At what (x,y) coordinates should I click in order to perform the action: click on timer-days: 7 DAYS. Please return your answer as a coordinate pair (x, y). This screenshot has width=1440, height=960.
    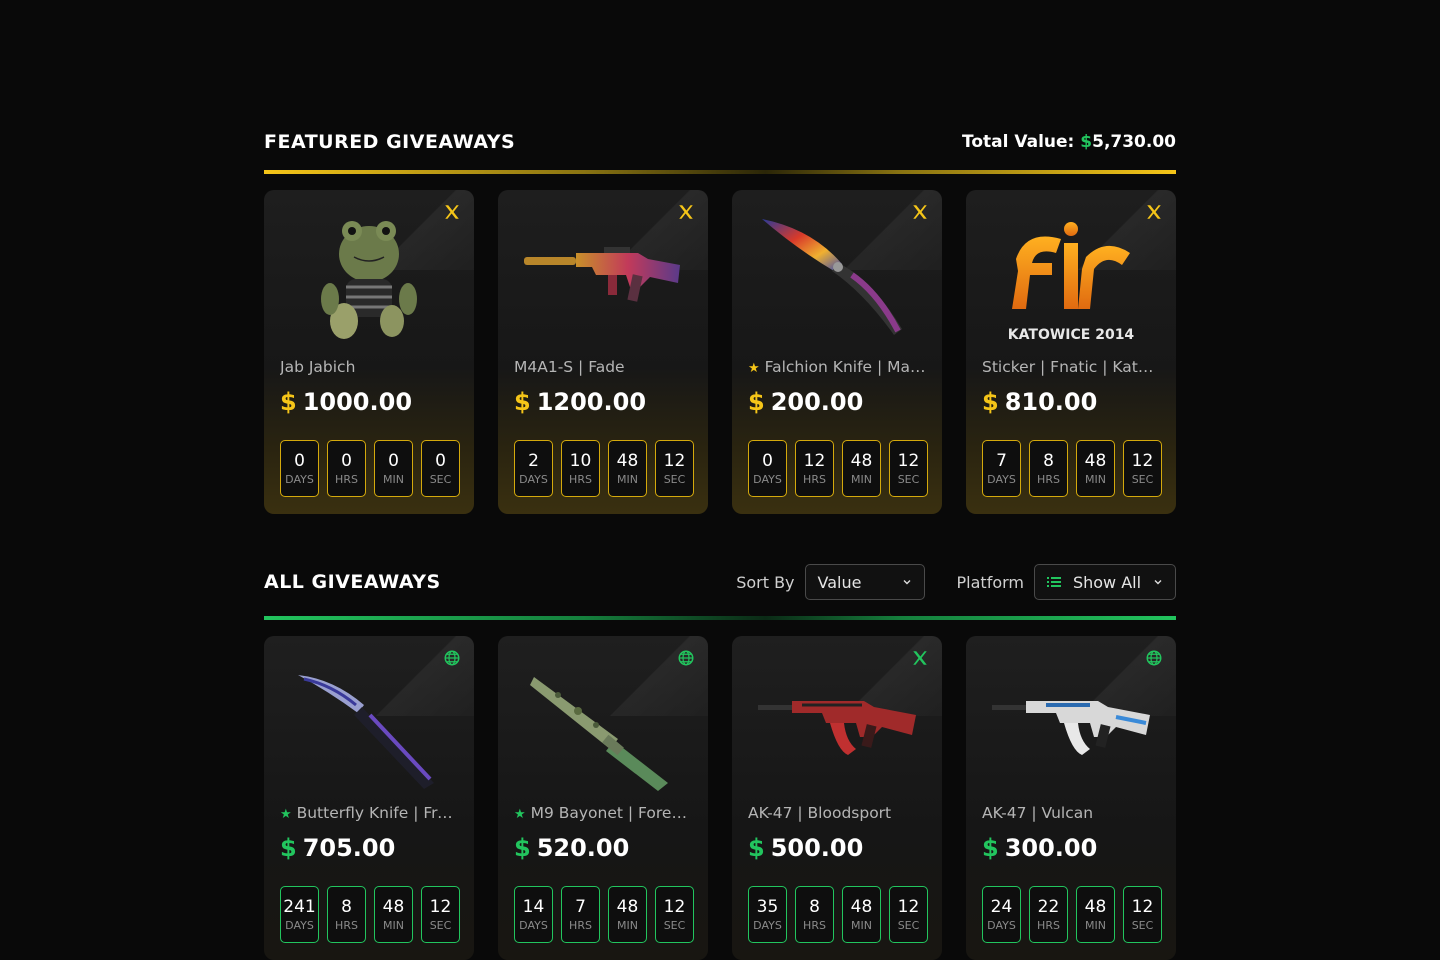
    Looking at the image, I should click on (1001, 468).